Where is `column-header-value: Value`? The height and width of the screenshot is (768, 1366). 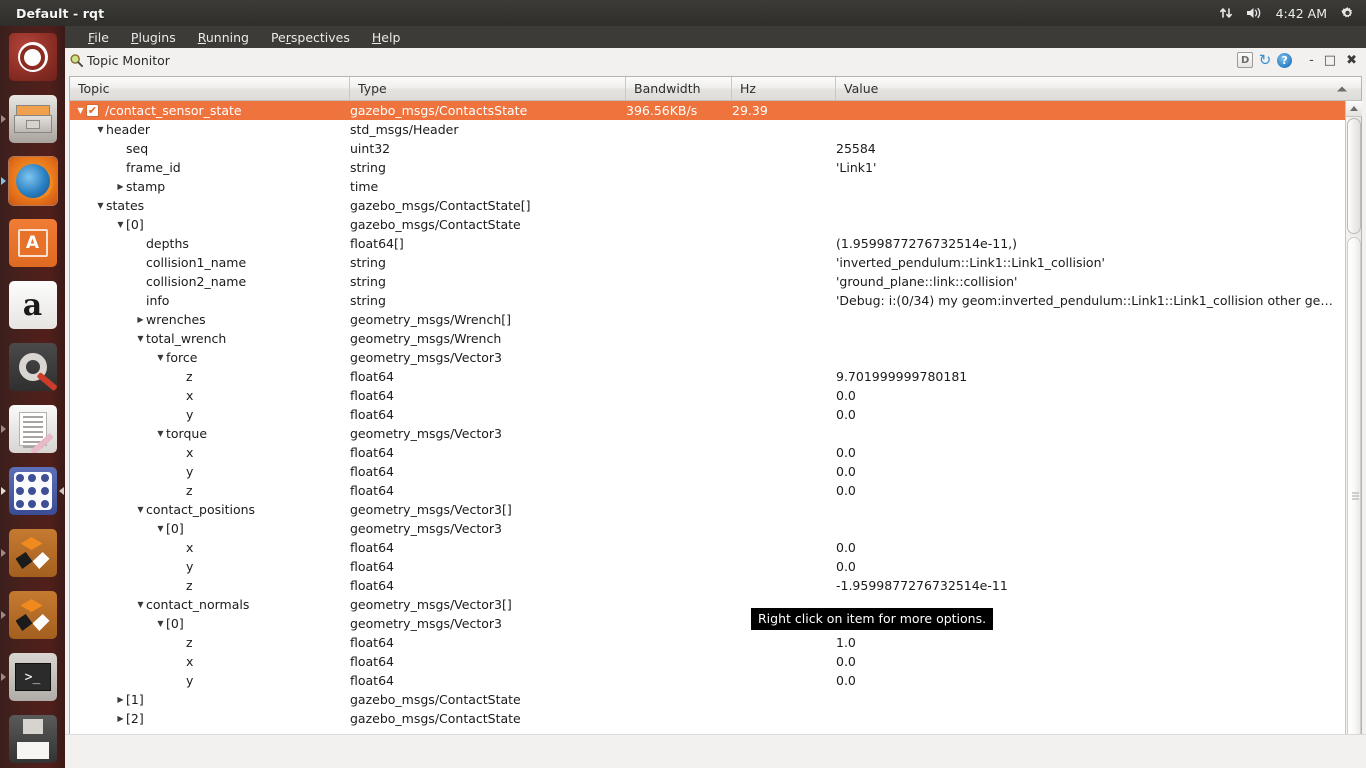
column-header-value: Value is located at coordinates (1098, 88).